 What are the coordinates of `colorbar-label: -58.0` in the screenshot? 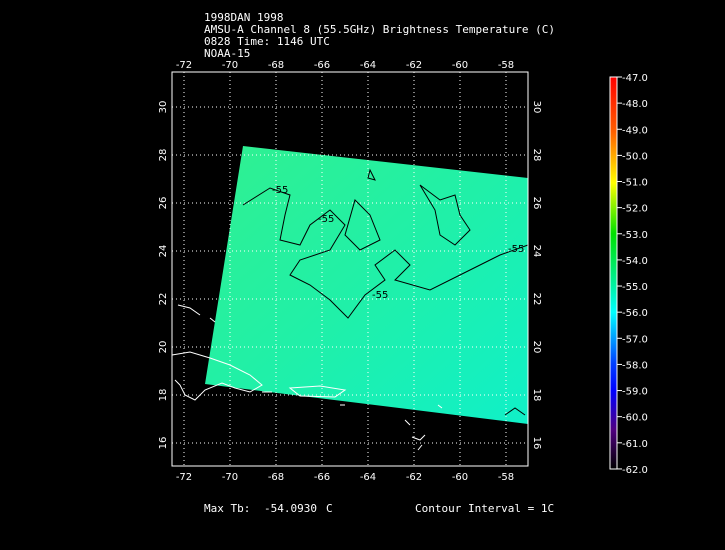 It's located at (635, 365).